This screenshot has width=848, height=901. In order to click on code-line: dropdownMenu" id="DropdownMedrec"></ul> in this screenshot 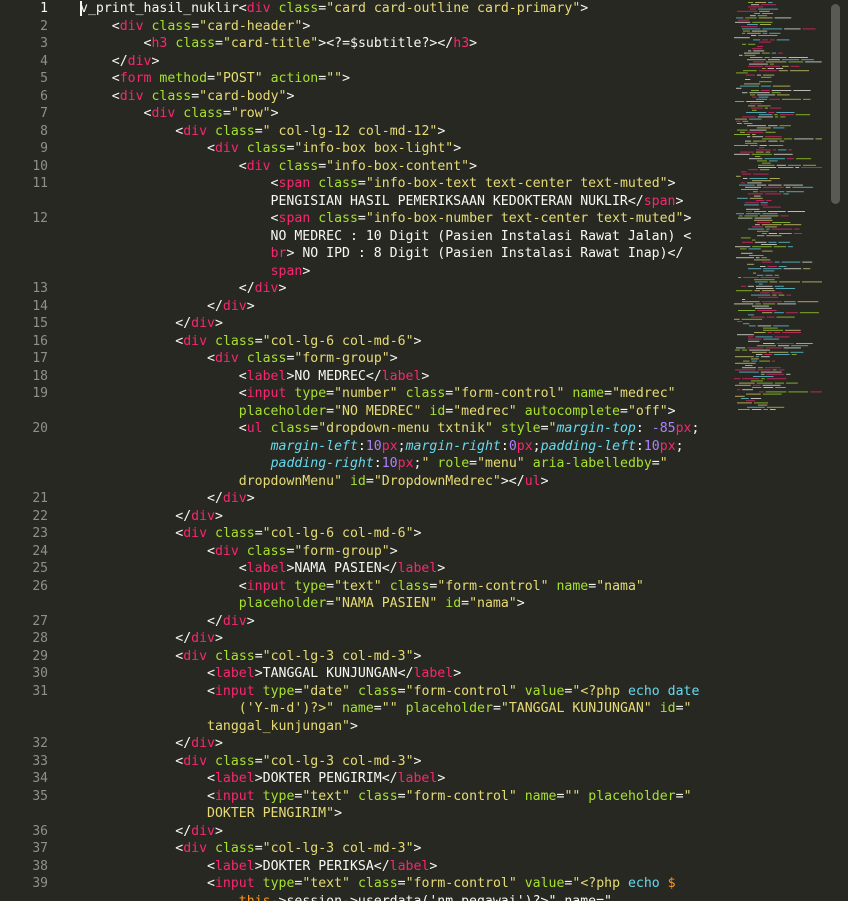, I will do `click(314, 482)`.